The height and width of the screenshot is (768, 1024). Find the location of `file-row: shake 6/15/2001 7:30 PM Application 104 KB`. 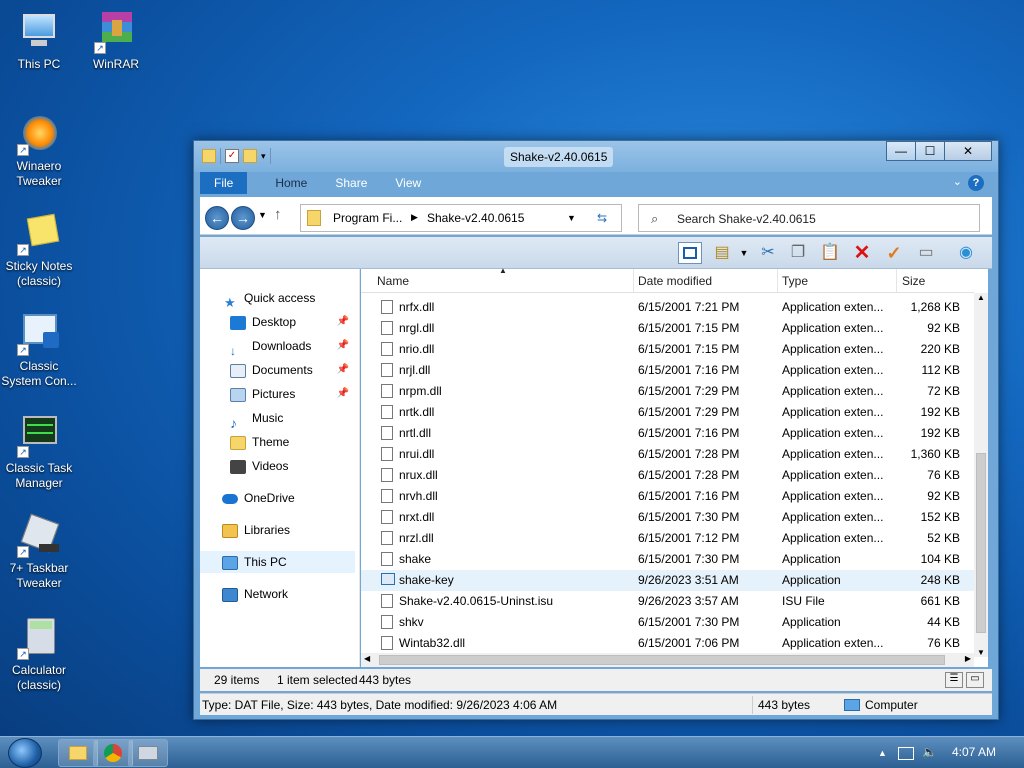

file-row: shake 6/15/2001 7:30 PM Application 104 KB is located at coordinates (667, 559).